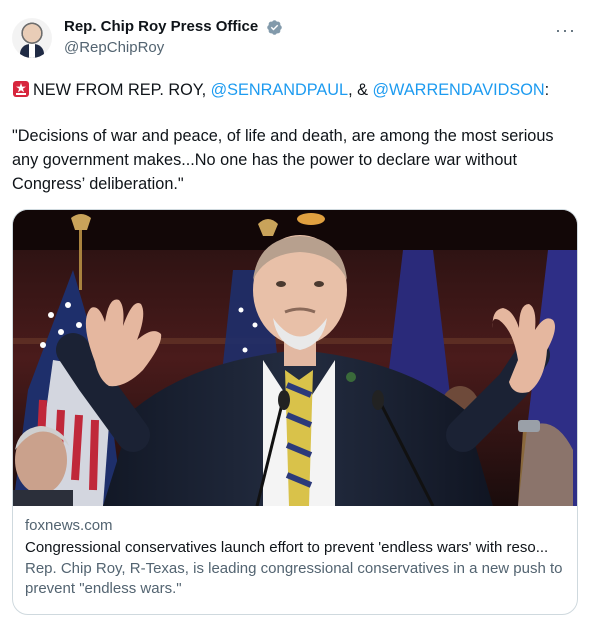 Image resolution: width=593 pixels, height=629 pixels. I want to click on more-options-icon: ···, so click(565, 30).